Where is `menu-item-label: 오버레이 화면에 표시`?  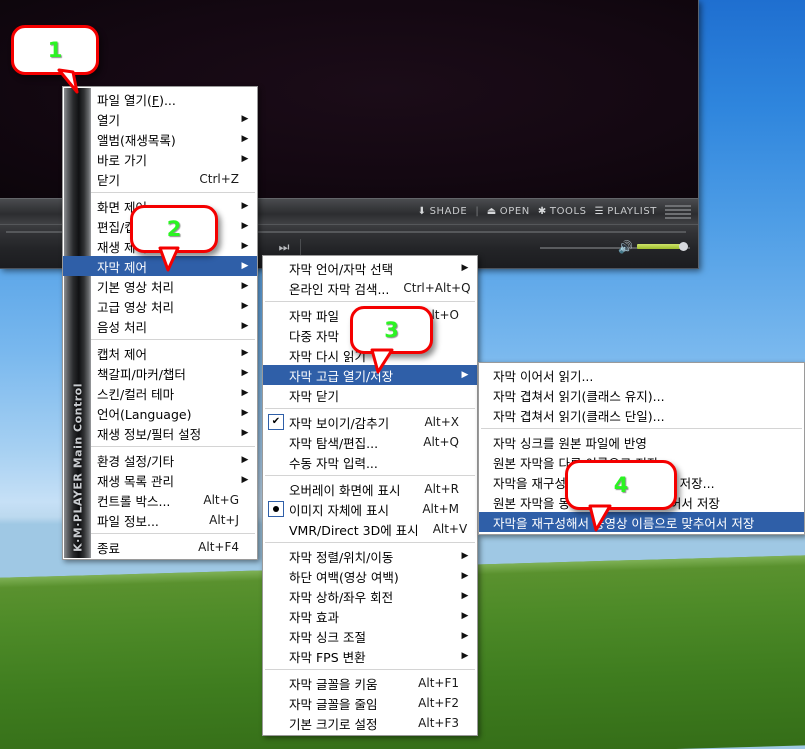
menu-item-label: 오버레이 화면에 표시 is located at coordinates (345, 490).